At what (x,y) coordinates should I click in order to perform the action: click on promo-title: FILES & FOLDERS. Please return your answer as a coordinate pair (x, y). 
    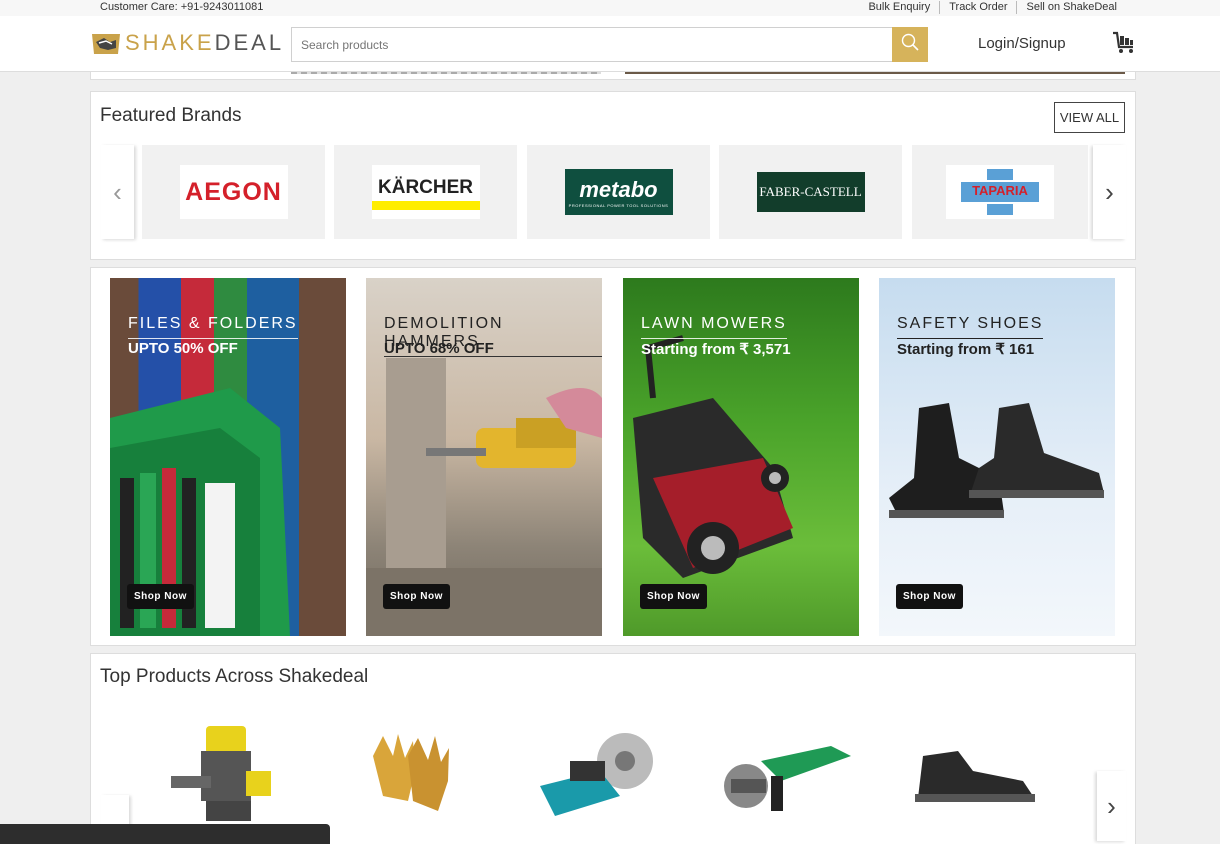
    Looking at the image, I should click on (213, 327).